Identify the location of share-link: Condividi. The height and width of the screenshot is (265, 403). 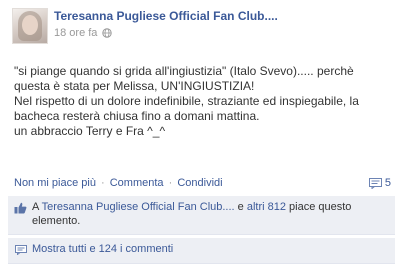
(199, 183).